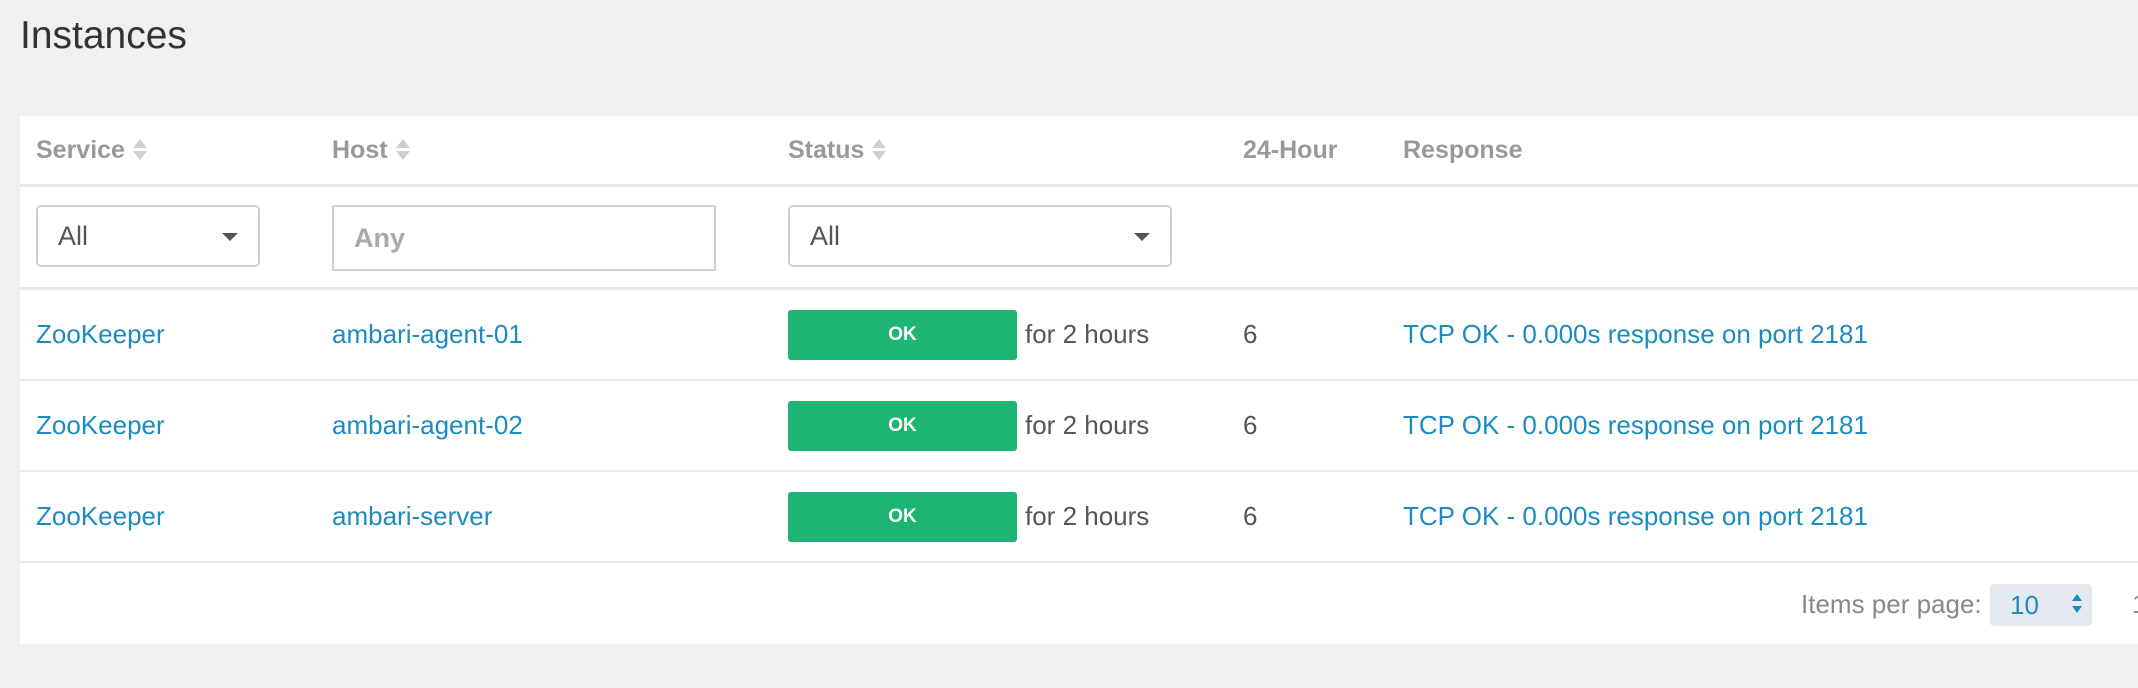 The height and width of the screenshot is (688, 2138). I want to click on header-service: Service, so click(91, 150).